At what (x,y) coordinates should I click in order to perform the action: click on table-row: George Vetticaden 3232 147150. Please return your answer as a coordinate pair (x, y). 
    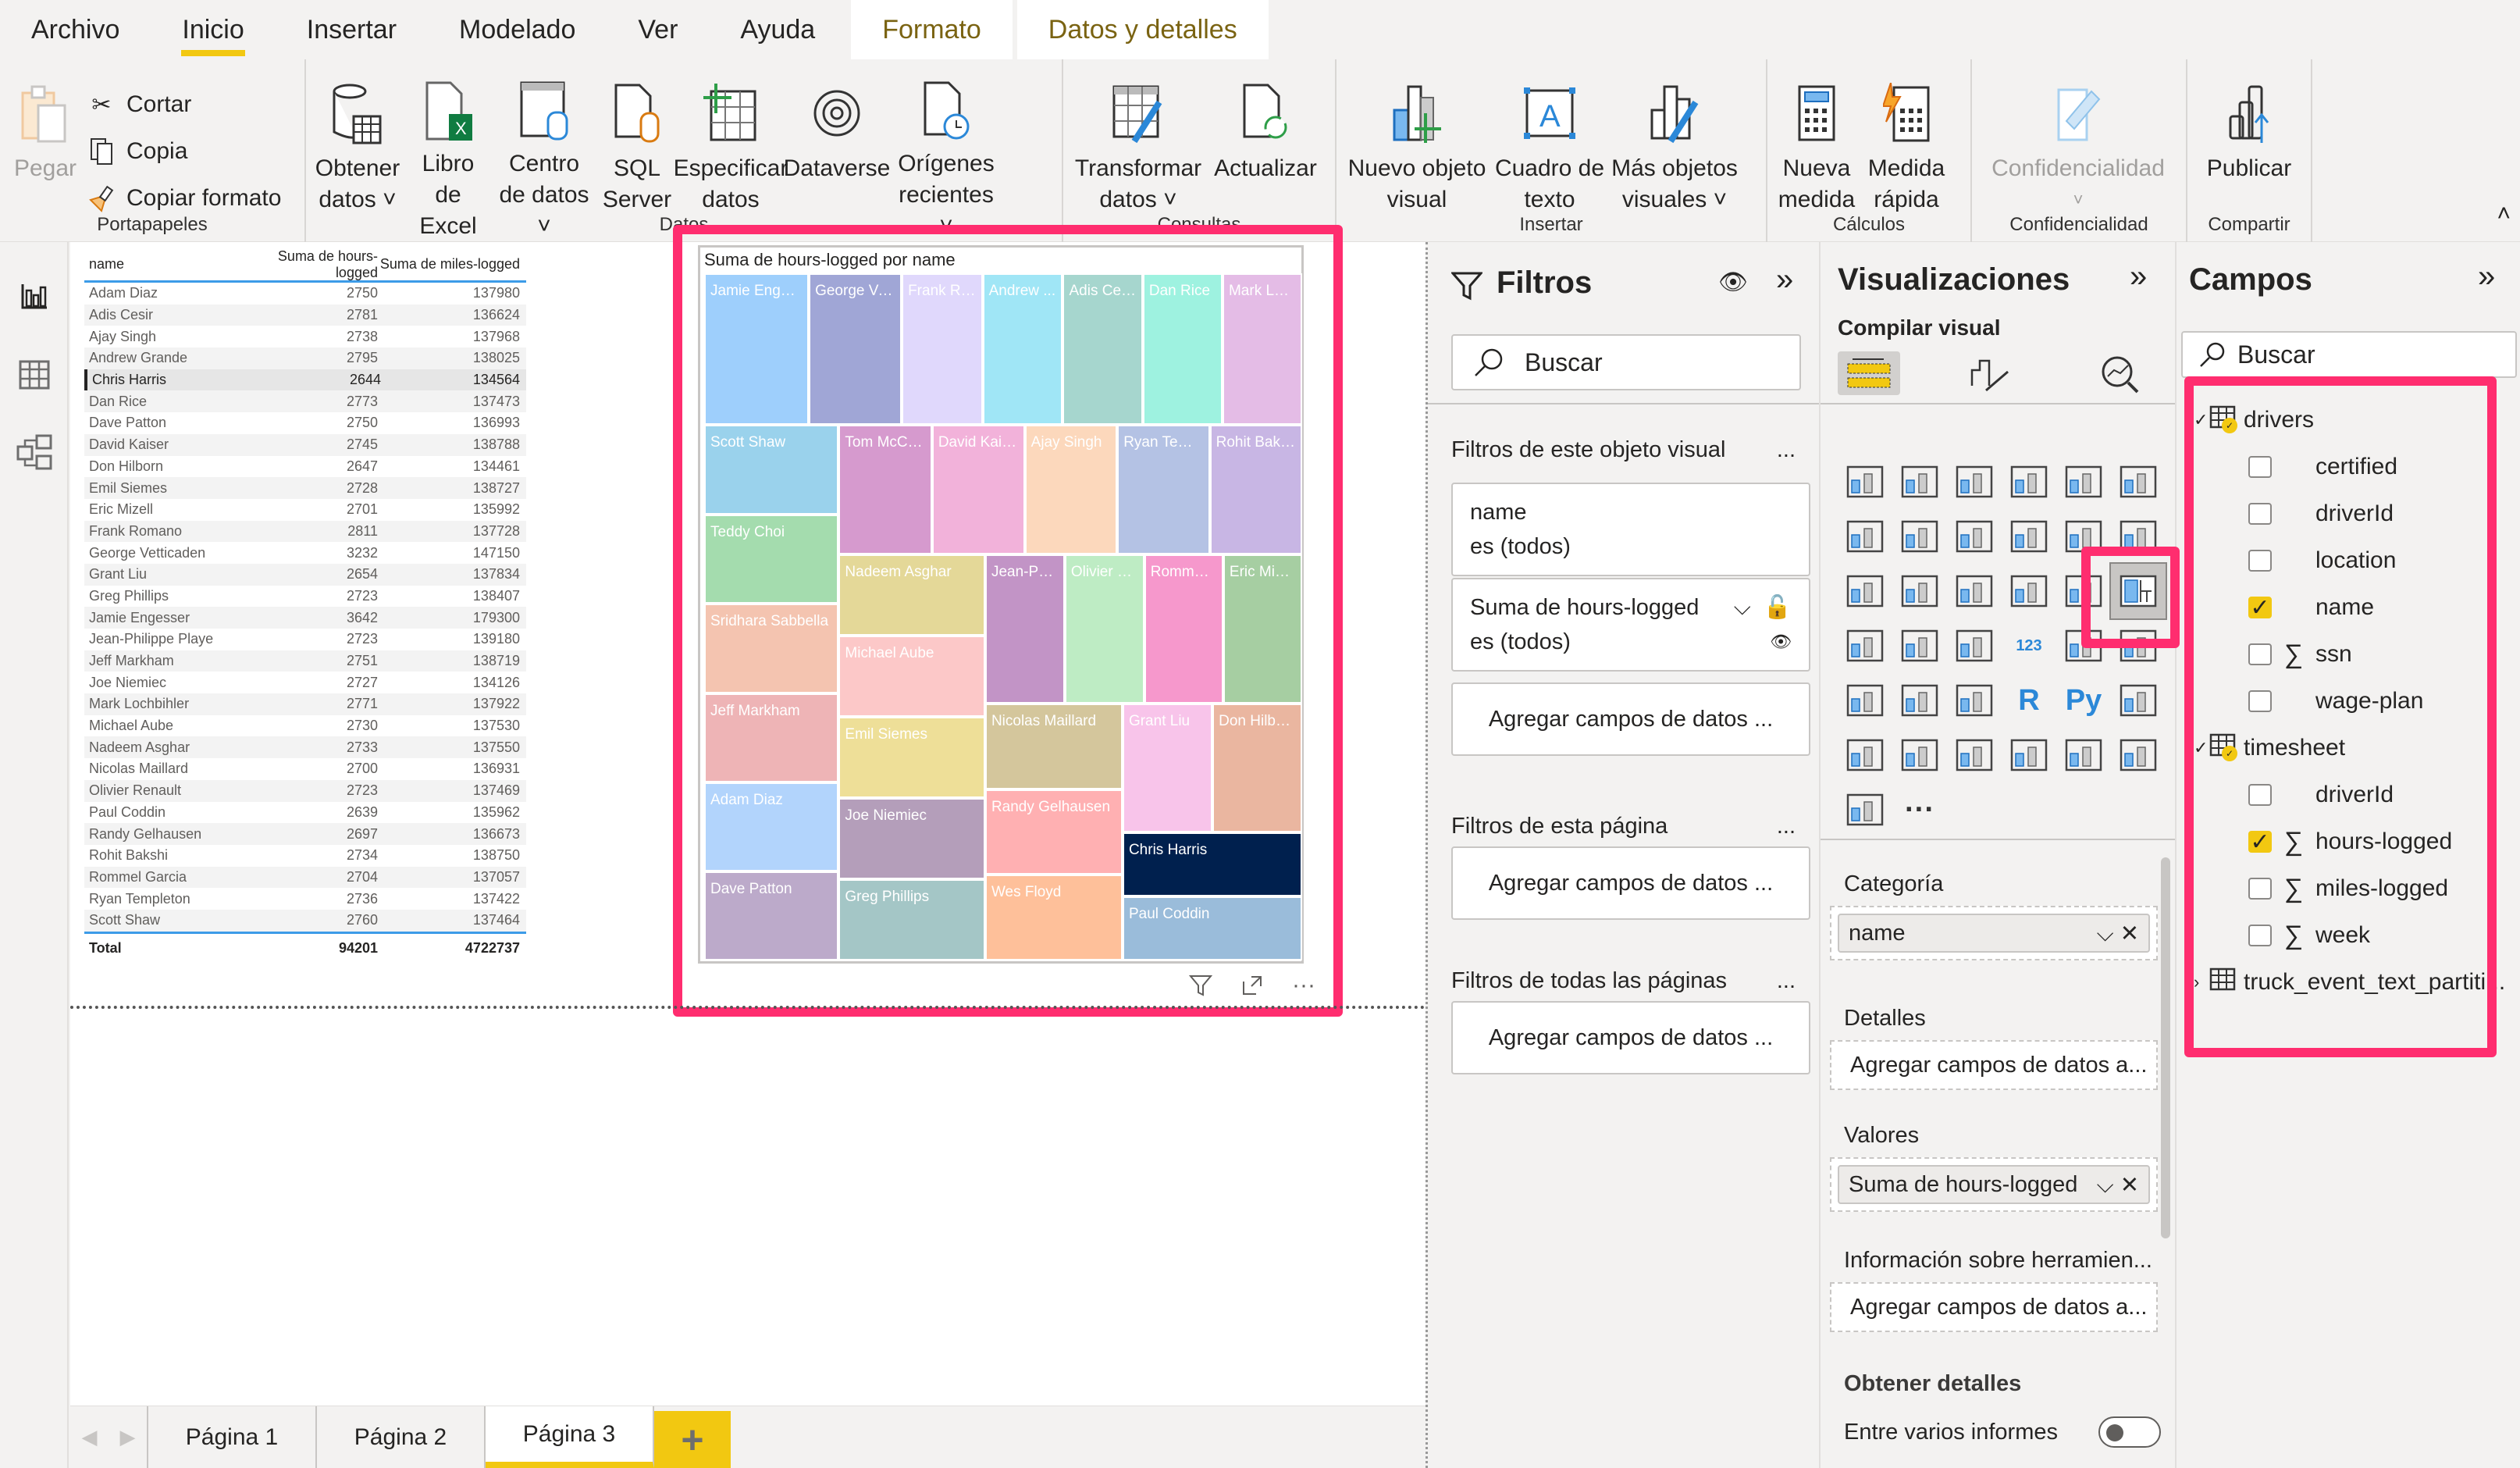
    Looking at the image, I should click on (305, 553).